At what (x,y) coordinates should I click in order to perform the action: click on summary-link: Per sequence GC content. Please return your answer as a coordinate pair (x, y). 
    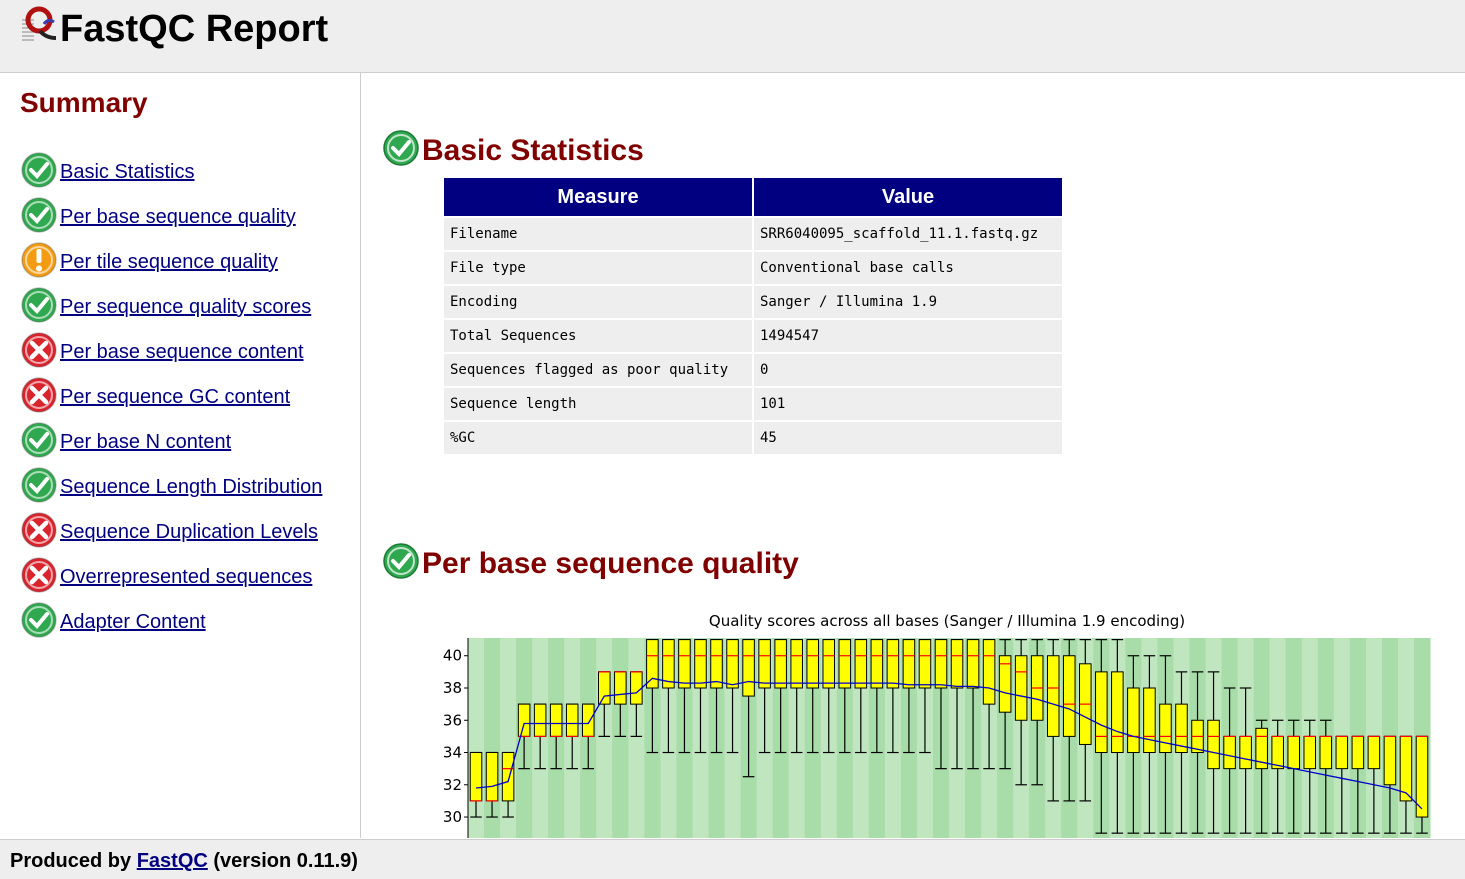
    Looking at the image, I should click on (175, 397).